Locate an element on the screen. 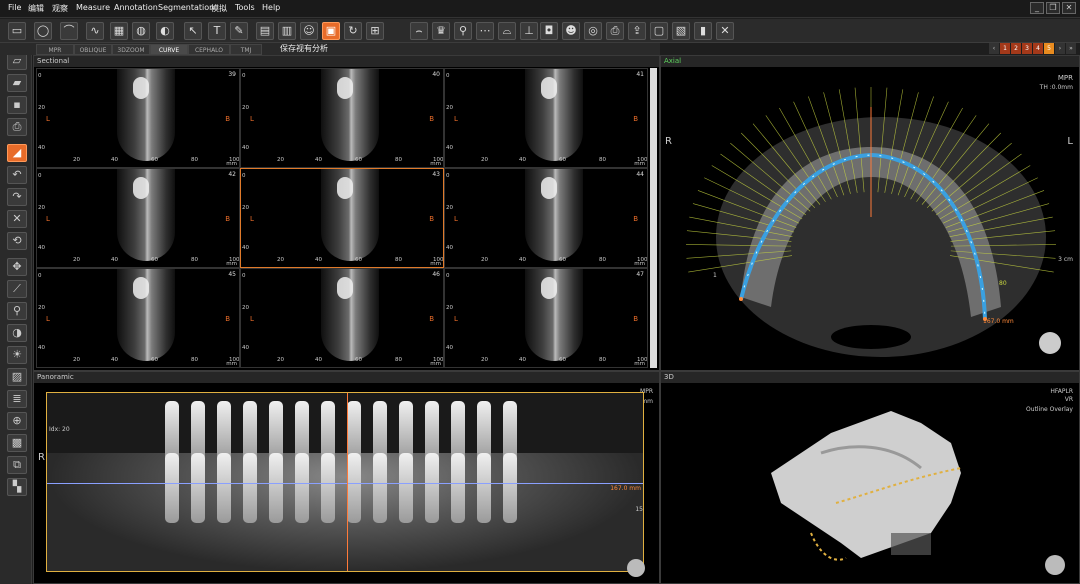 Image resolution: width=1080 pixels, height=584 pixels. tab-curve: CURVE is located at coordinates (169, 49).